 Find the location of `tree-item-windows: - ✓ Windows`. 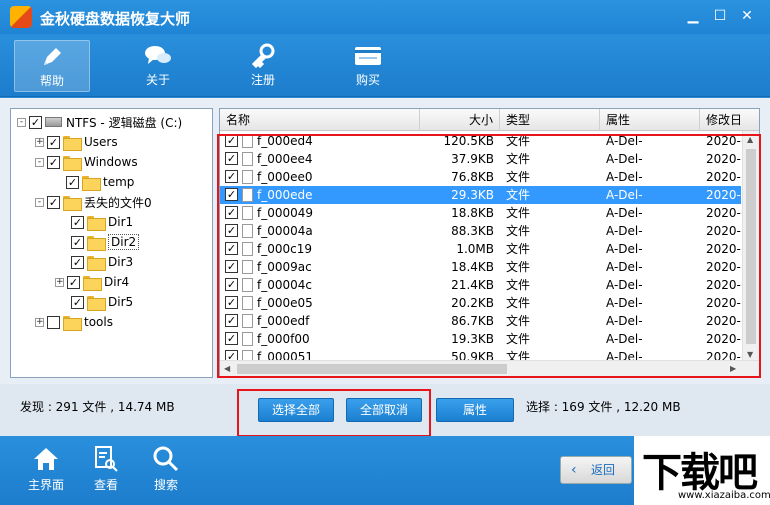

tree-item-windows: - ✓ Windows is located at coordinates (86, 162).